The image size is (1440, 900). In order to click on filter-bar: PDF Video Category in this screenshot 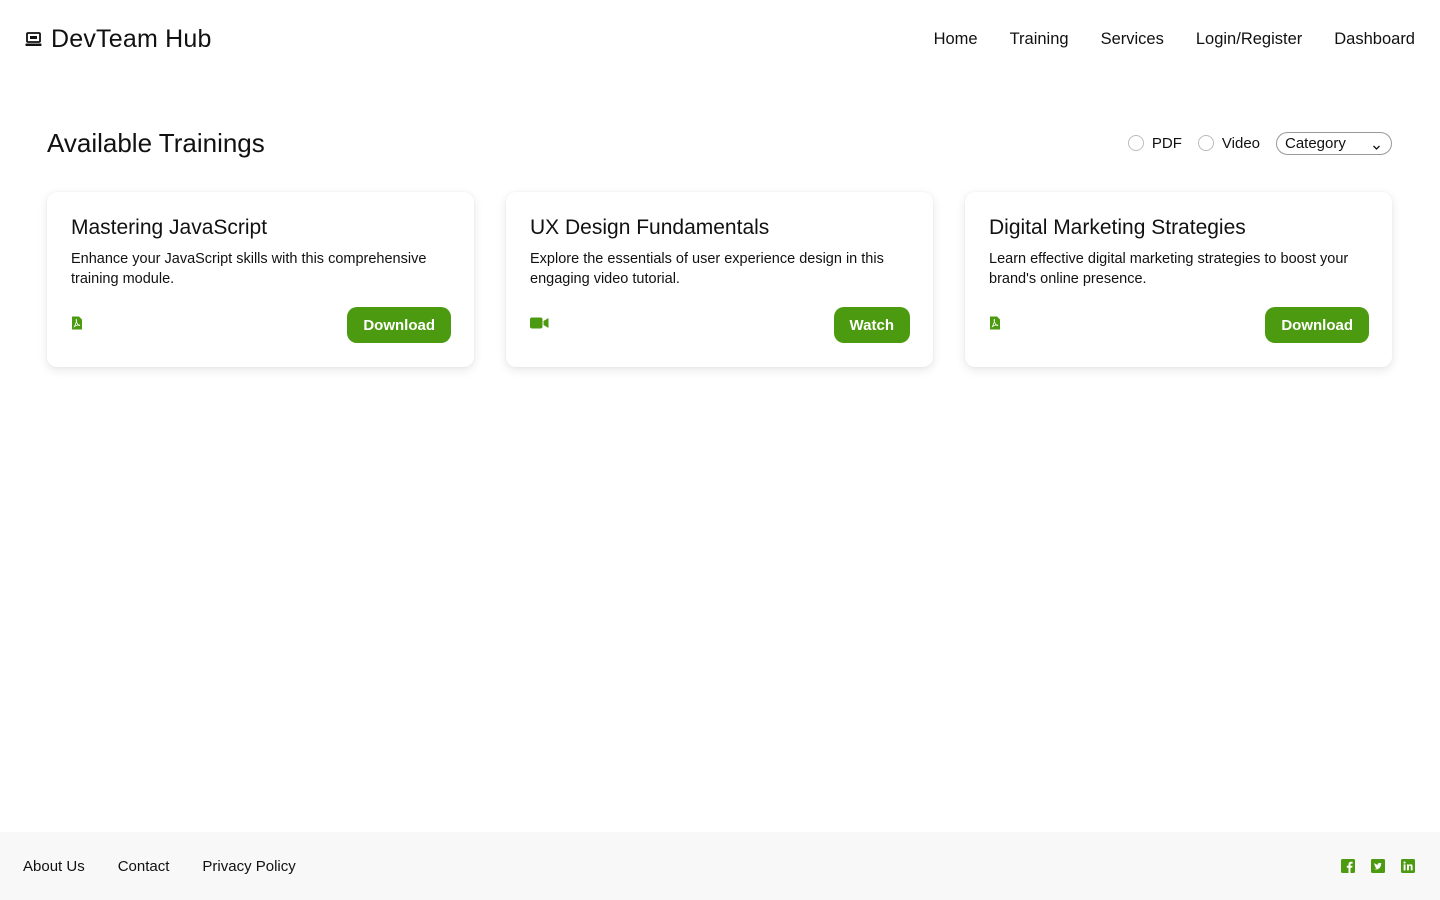, I will do `click(1259, 143)`.